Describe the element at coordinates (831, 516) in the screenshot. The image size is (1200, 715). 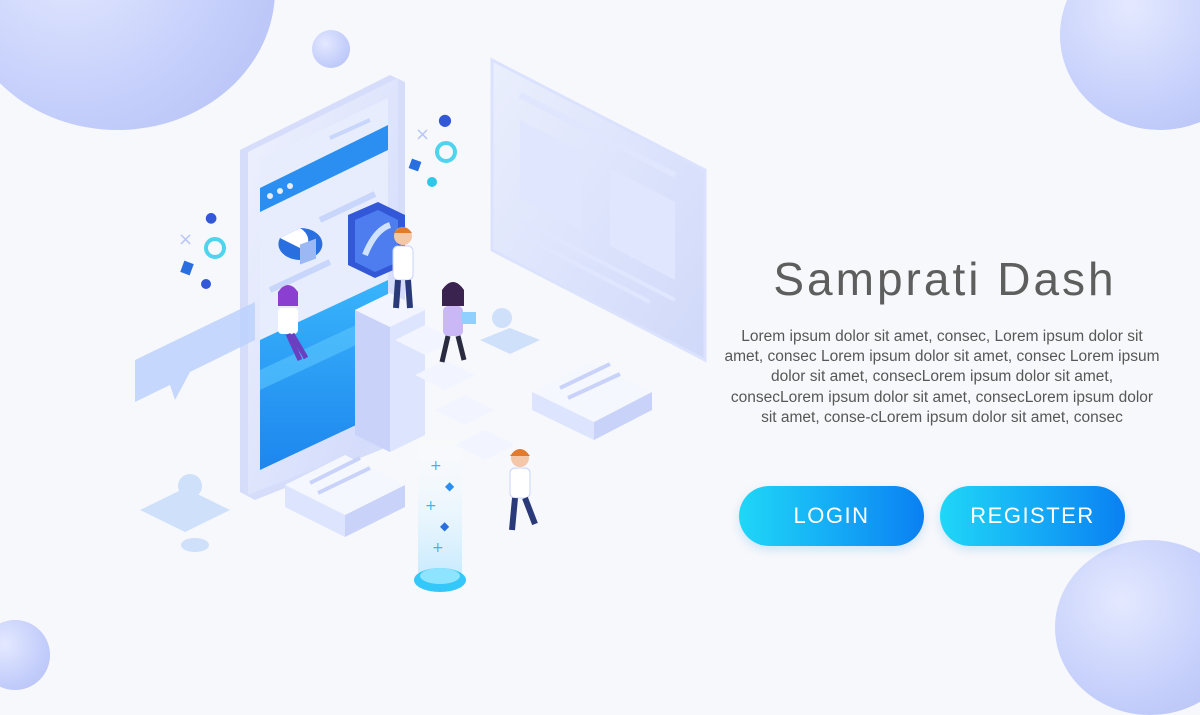
I see `login-button: LOGIN` at that location.